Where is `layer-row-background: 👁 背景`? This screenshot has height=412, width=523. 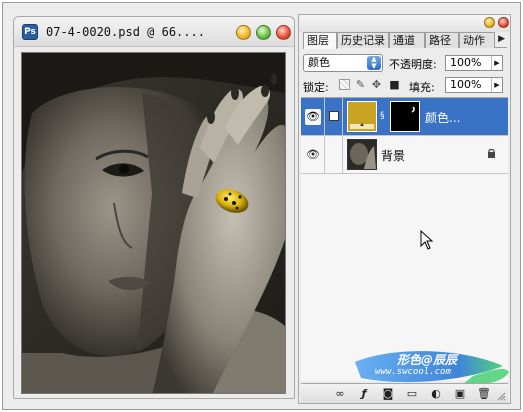
layer-row-background: 👁 背景 is located at coordinates (404, 155).